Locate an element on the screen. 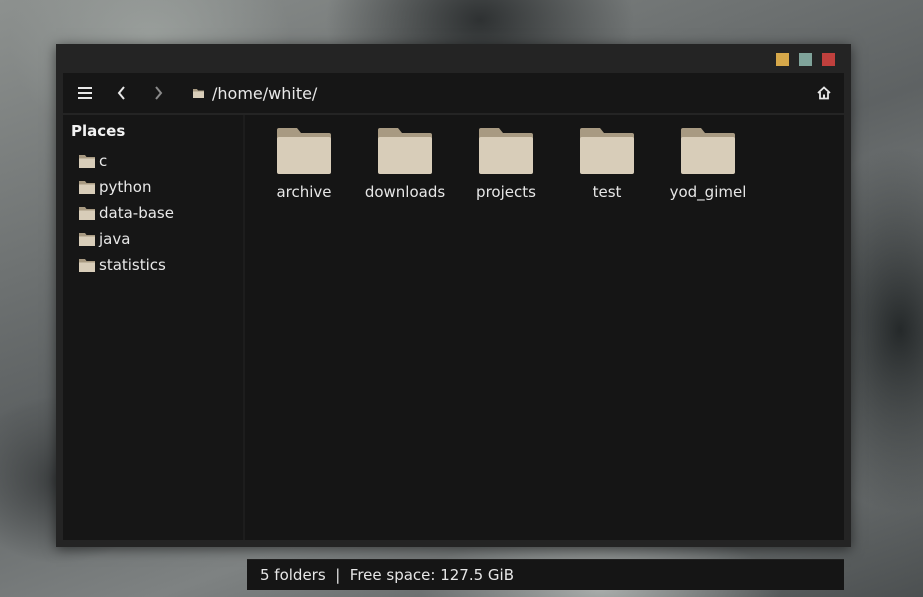  folder-test: test is located at coordinates (607, 164).